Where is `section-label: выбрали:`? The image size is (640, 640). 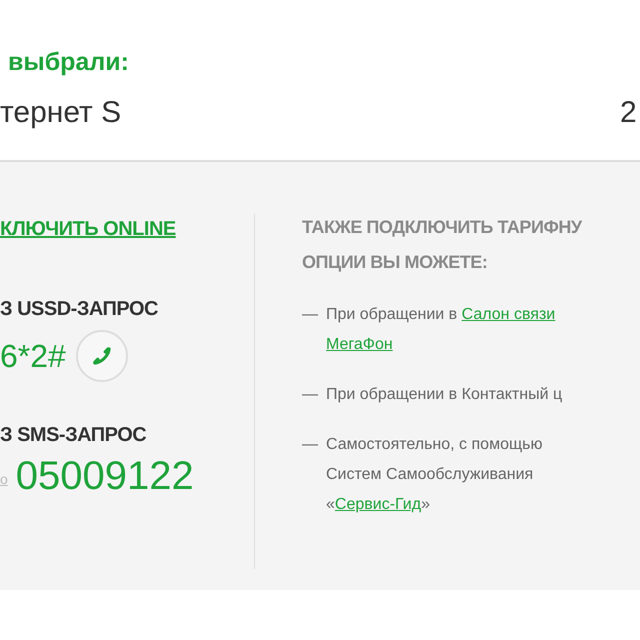
section-label: выбрали: is located at coordinates (68, 62).